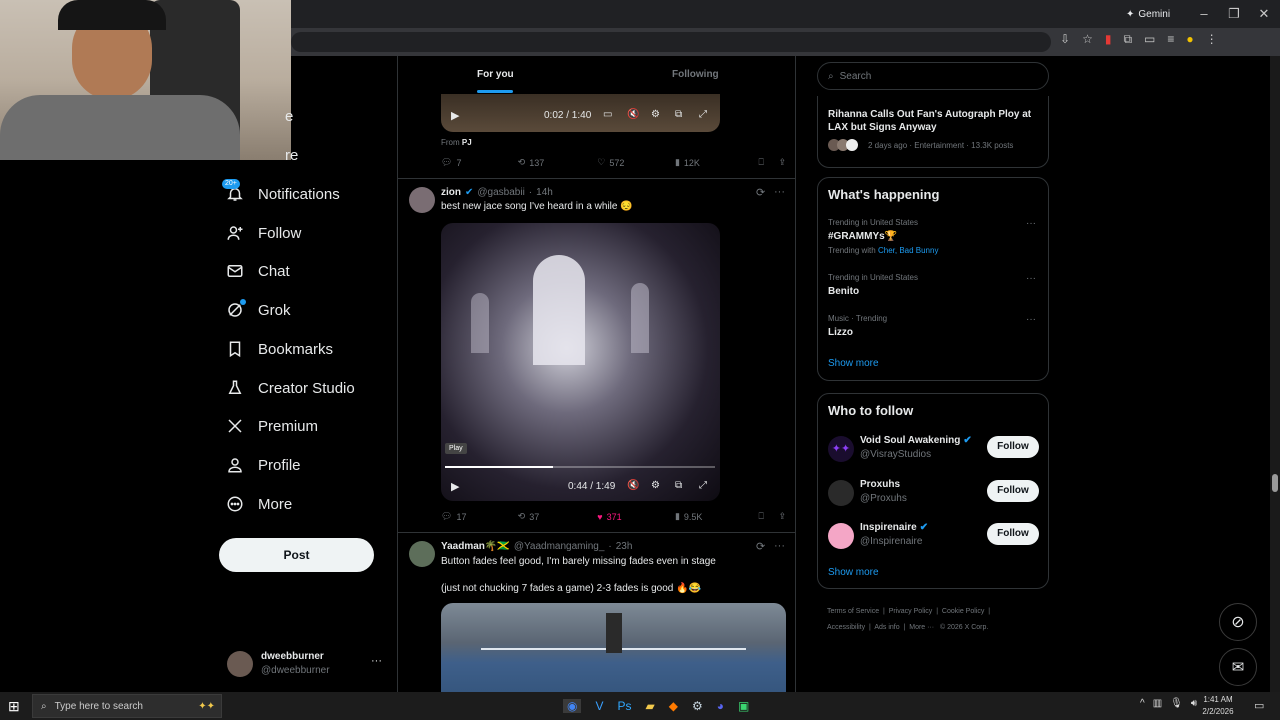  What do you see at coordinates (127, 706) in the screenshot?
I see `taskbar-search: ⌕ Type here to search ✦✦` at bounding box center [127, 706].